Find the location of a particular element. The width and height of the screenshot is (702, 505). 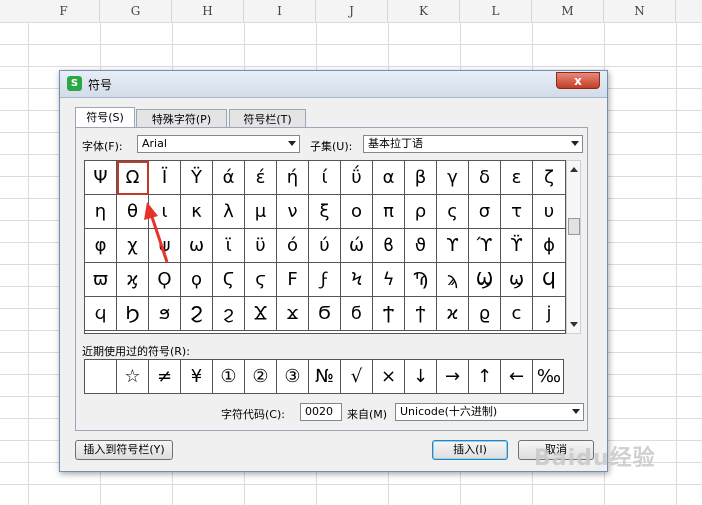

column-header: L is located at coordinates (496, 11).